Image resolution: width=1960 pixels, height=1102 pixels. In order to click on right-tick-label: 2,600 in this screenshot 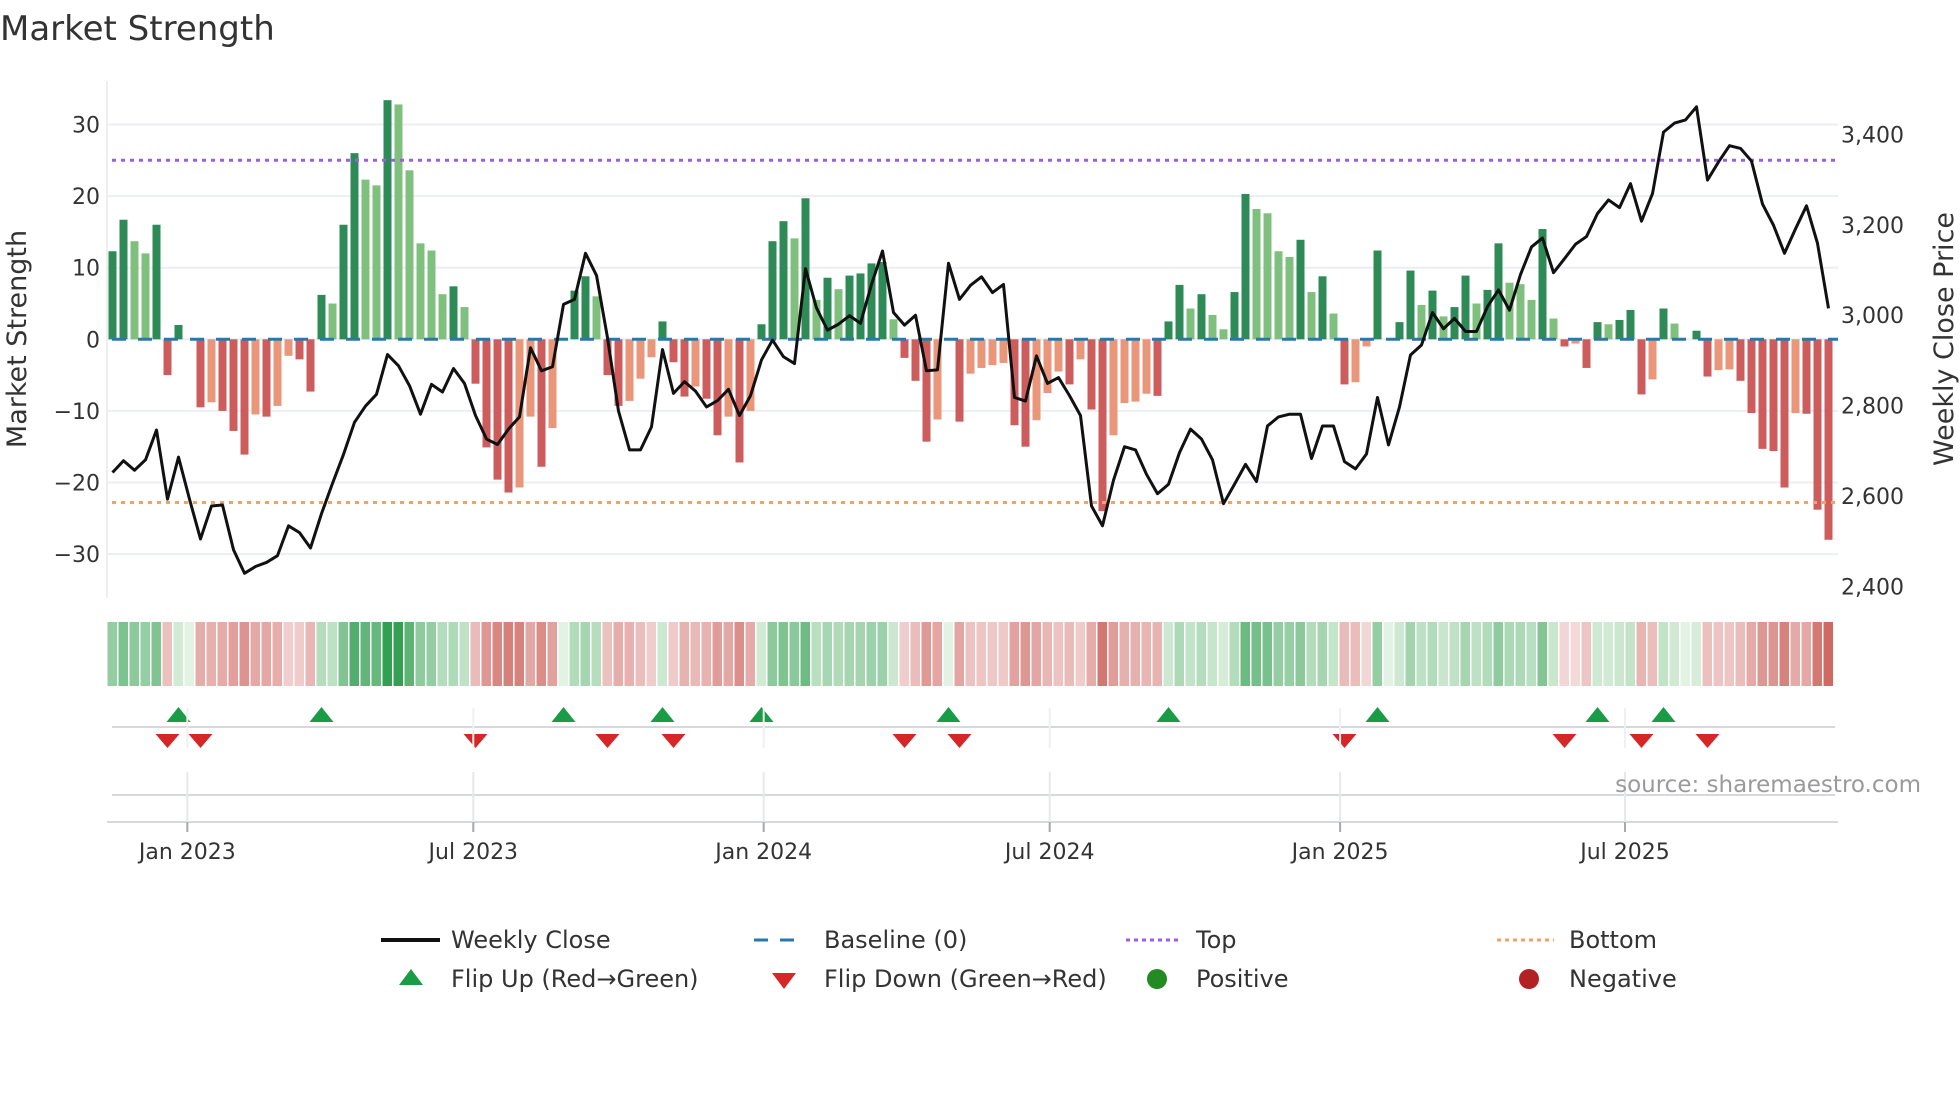, I will do `click(1872, 497)`.